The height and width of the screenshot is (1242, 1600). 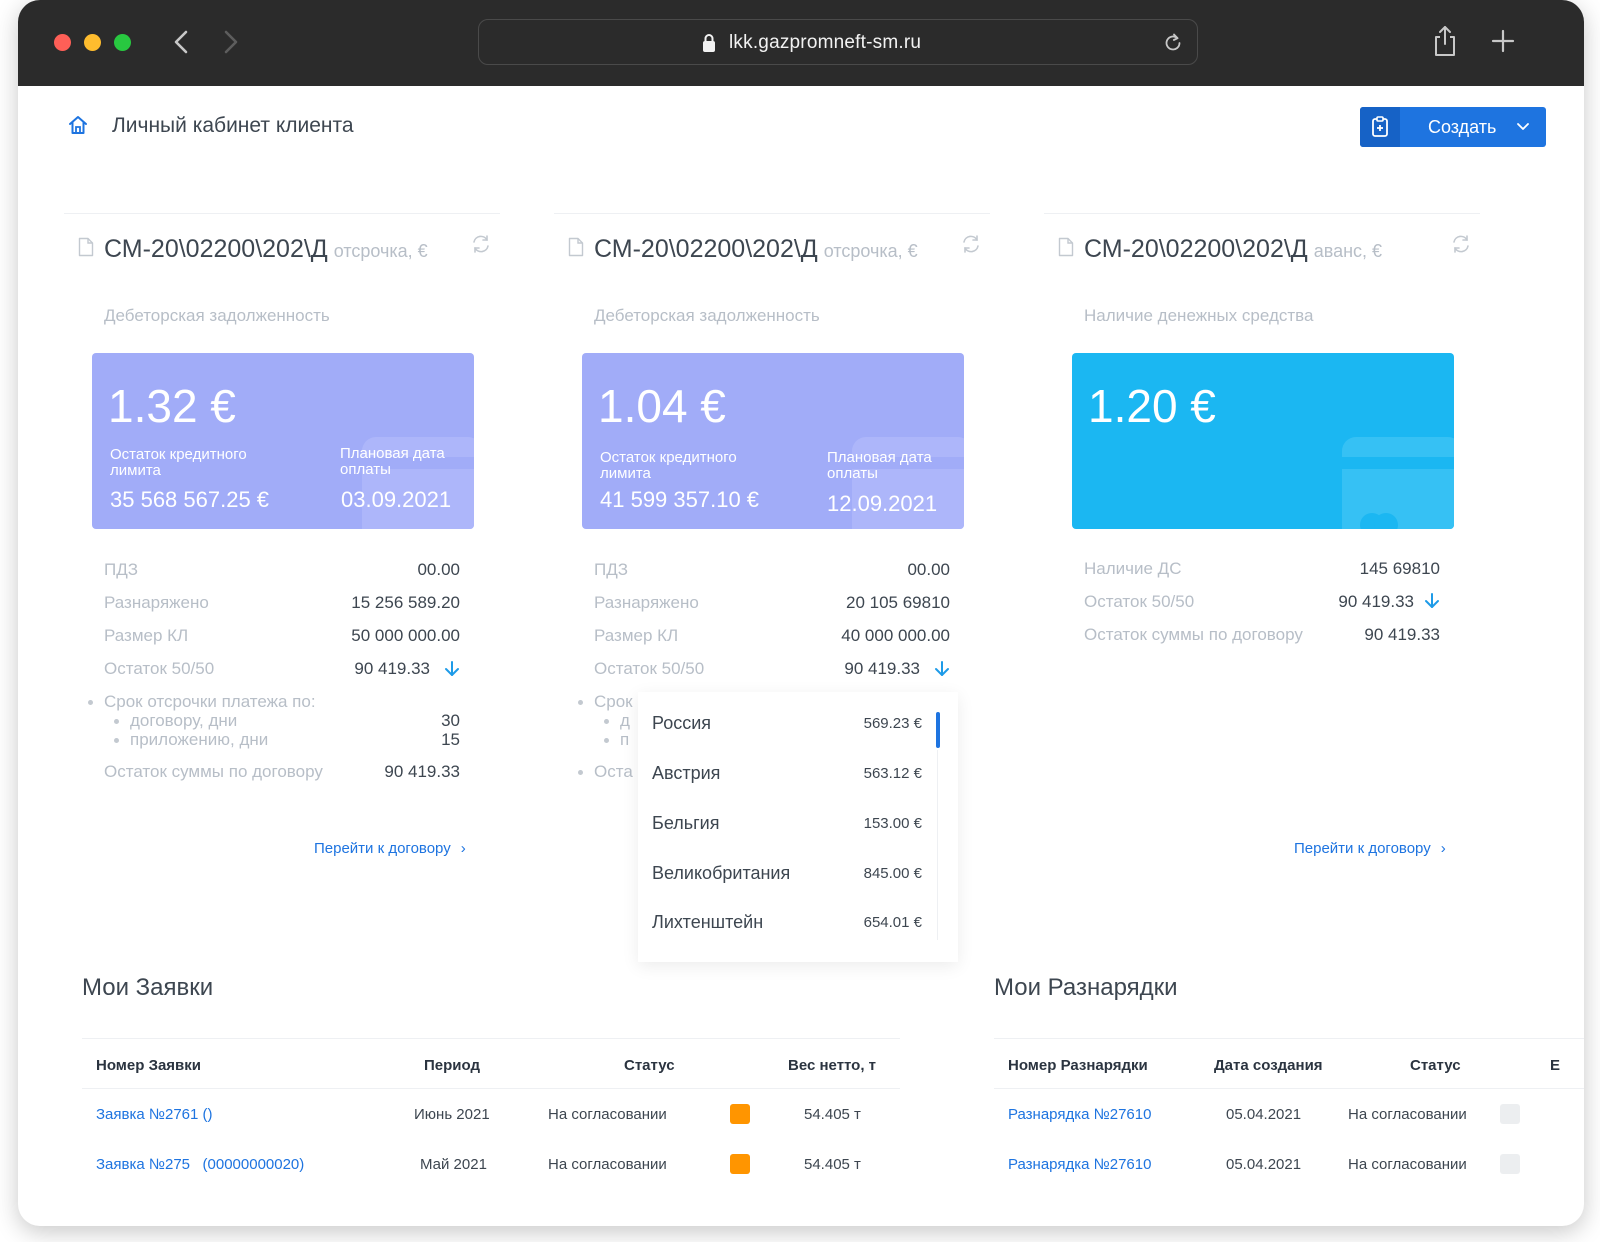 What do you see at coordinates (1503, 41) in the screenshot?
I see `new-tab-icon` at bounding box center [1503, 41].